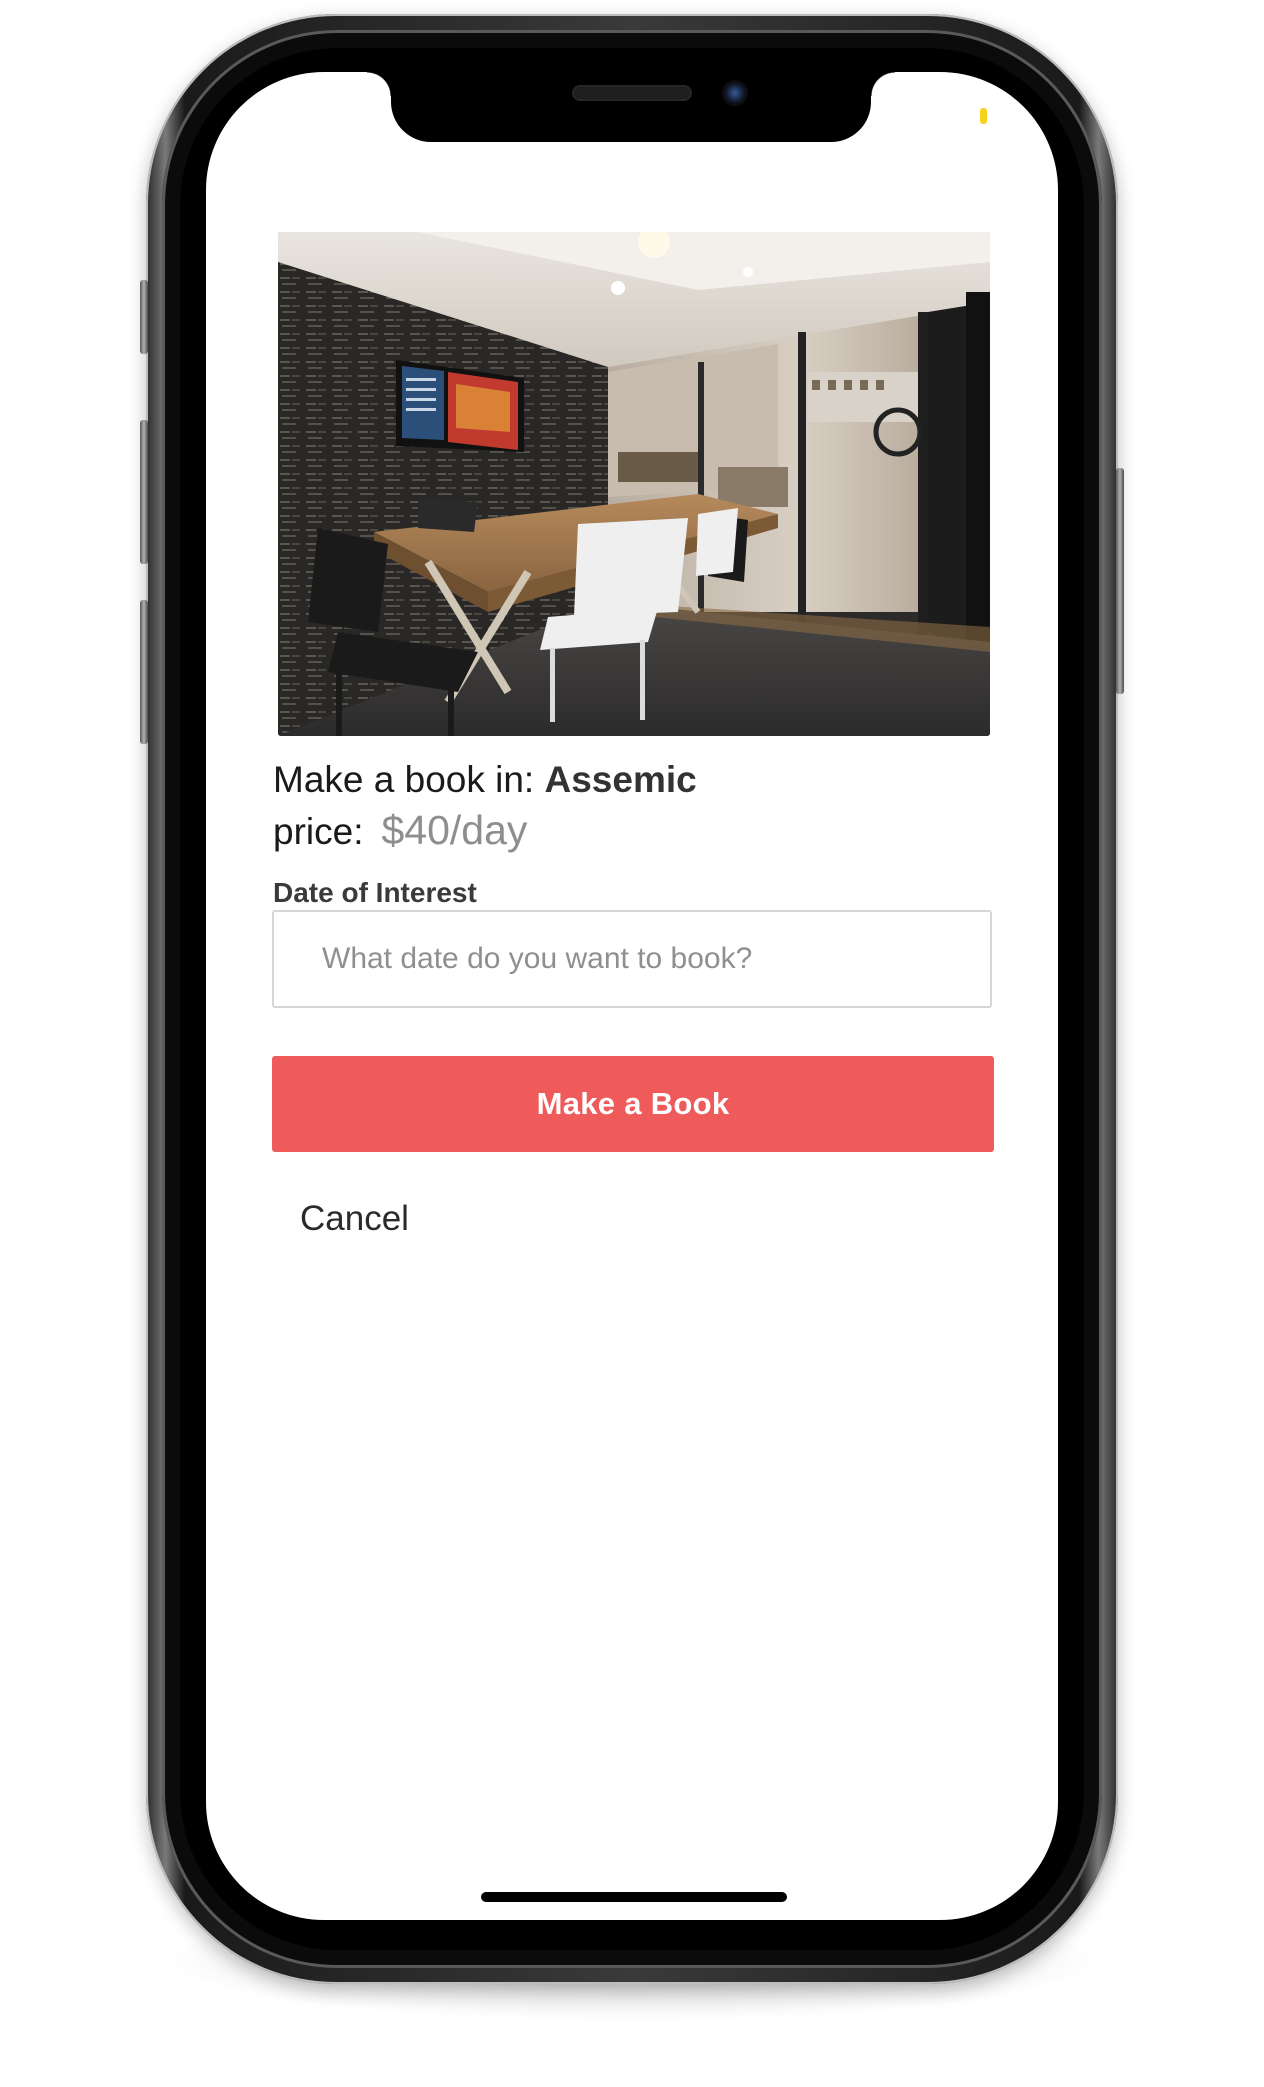  Describe the element at coordinates (454, 830) in the screenshot. I see `price-value: $40/day` at that location.